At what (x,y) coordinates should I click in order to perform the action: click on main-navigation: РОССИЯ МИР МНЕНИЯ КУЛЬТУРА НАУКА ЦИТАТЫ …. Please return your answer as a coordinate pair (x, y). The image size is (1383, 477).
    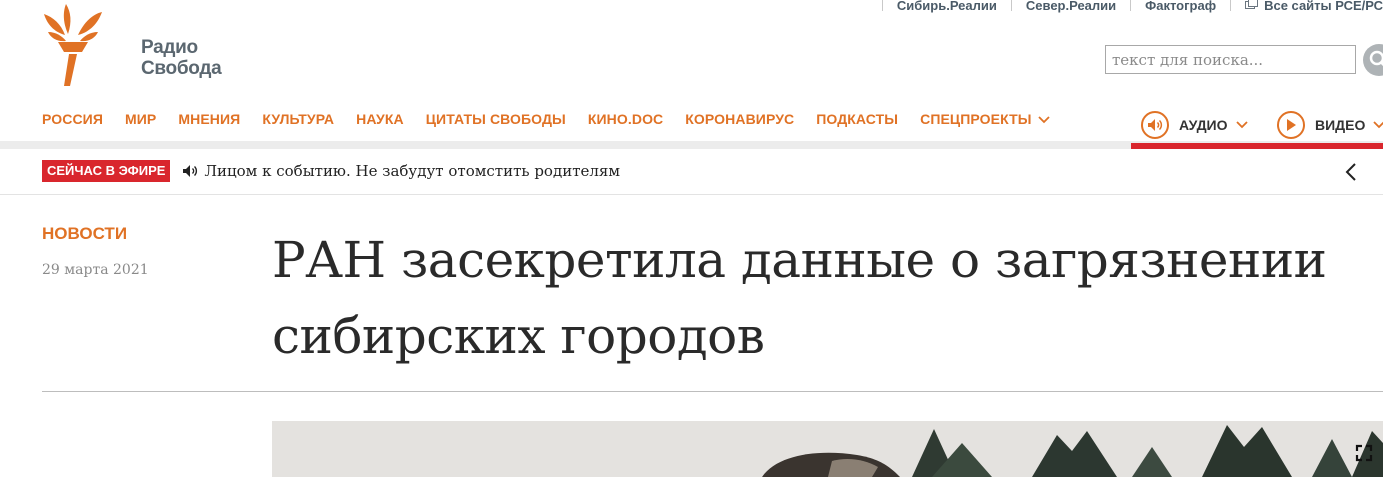
    Looking at the image, I should click on (557, 119).